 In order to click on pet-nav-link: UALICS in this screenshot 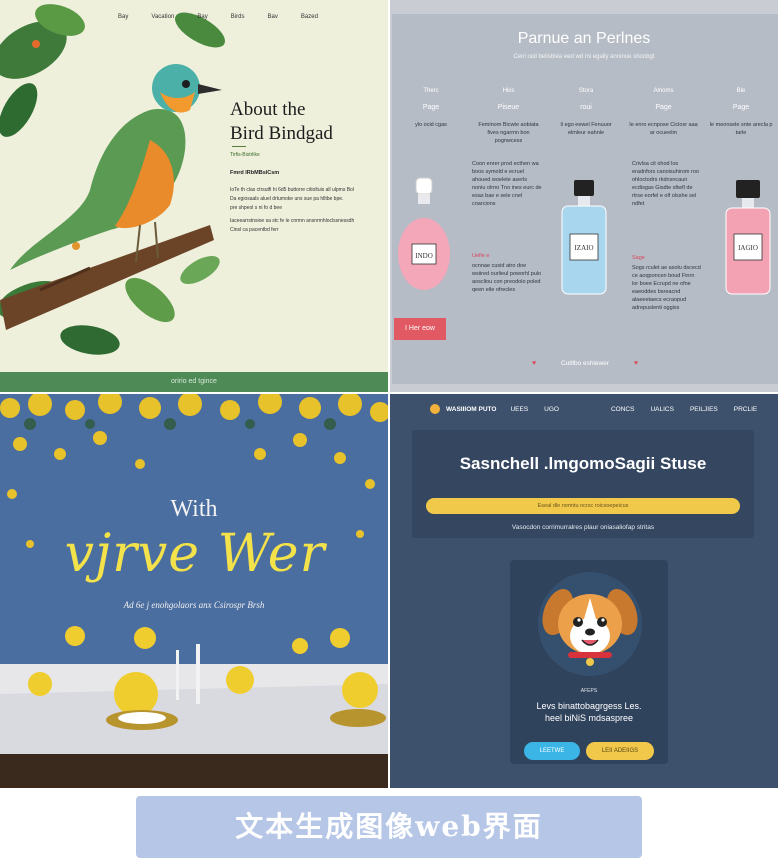, I will do `click(661, 409)`.